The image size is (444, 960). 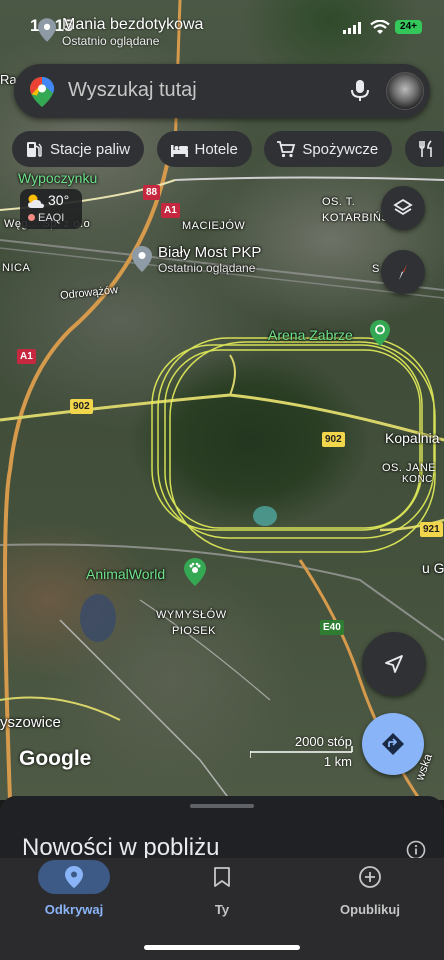 What do you see at coordinates (310, 335) in the screenshot?
I see `poi-arena-zabrze: Arena Zabrze` at bounding box center [310, 335].